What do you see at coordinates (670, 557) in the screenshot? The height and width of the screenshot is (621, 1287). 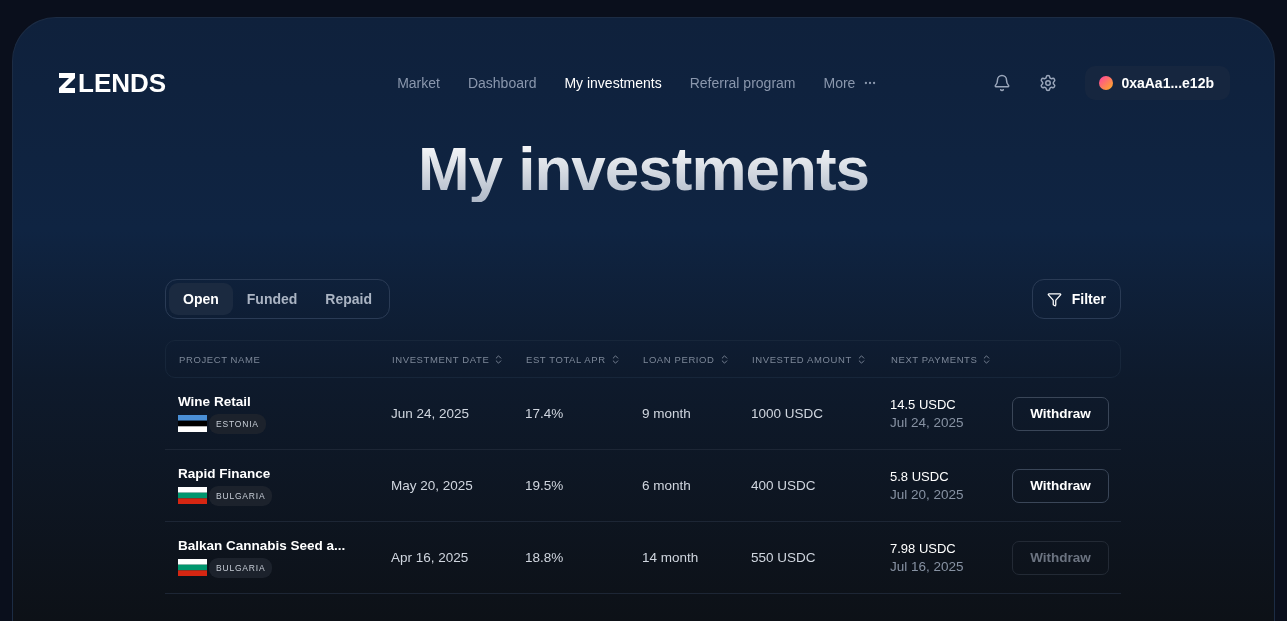 I see `table-cell-text: 14 month` at bounding box center [670, 557].